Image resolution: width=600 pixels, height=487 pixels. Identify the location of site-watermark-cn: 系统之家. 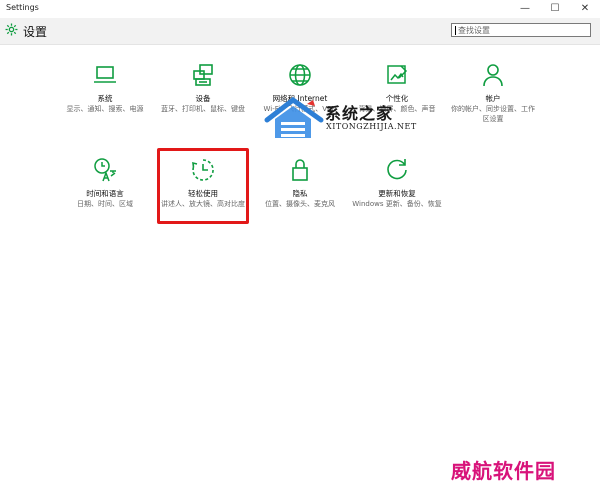
(359, 113).